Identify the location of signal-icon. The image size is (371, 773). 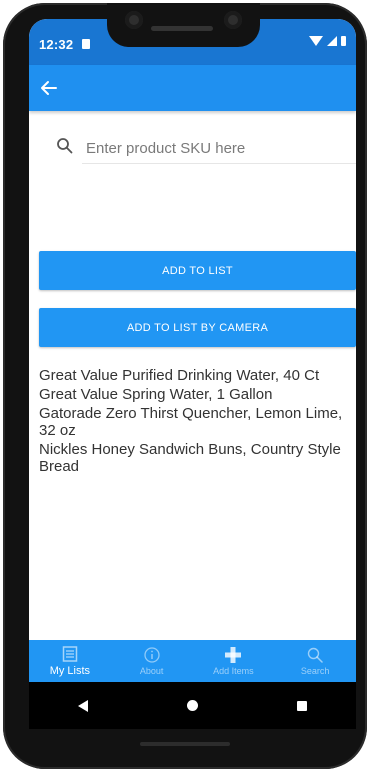
(332, 41).